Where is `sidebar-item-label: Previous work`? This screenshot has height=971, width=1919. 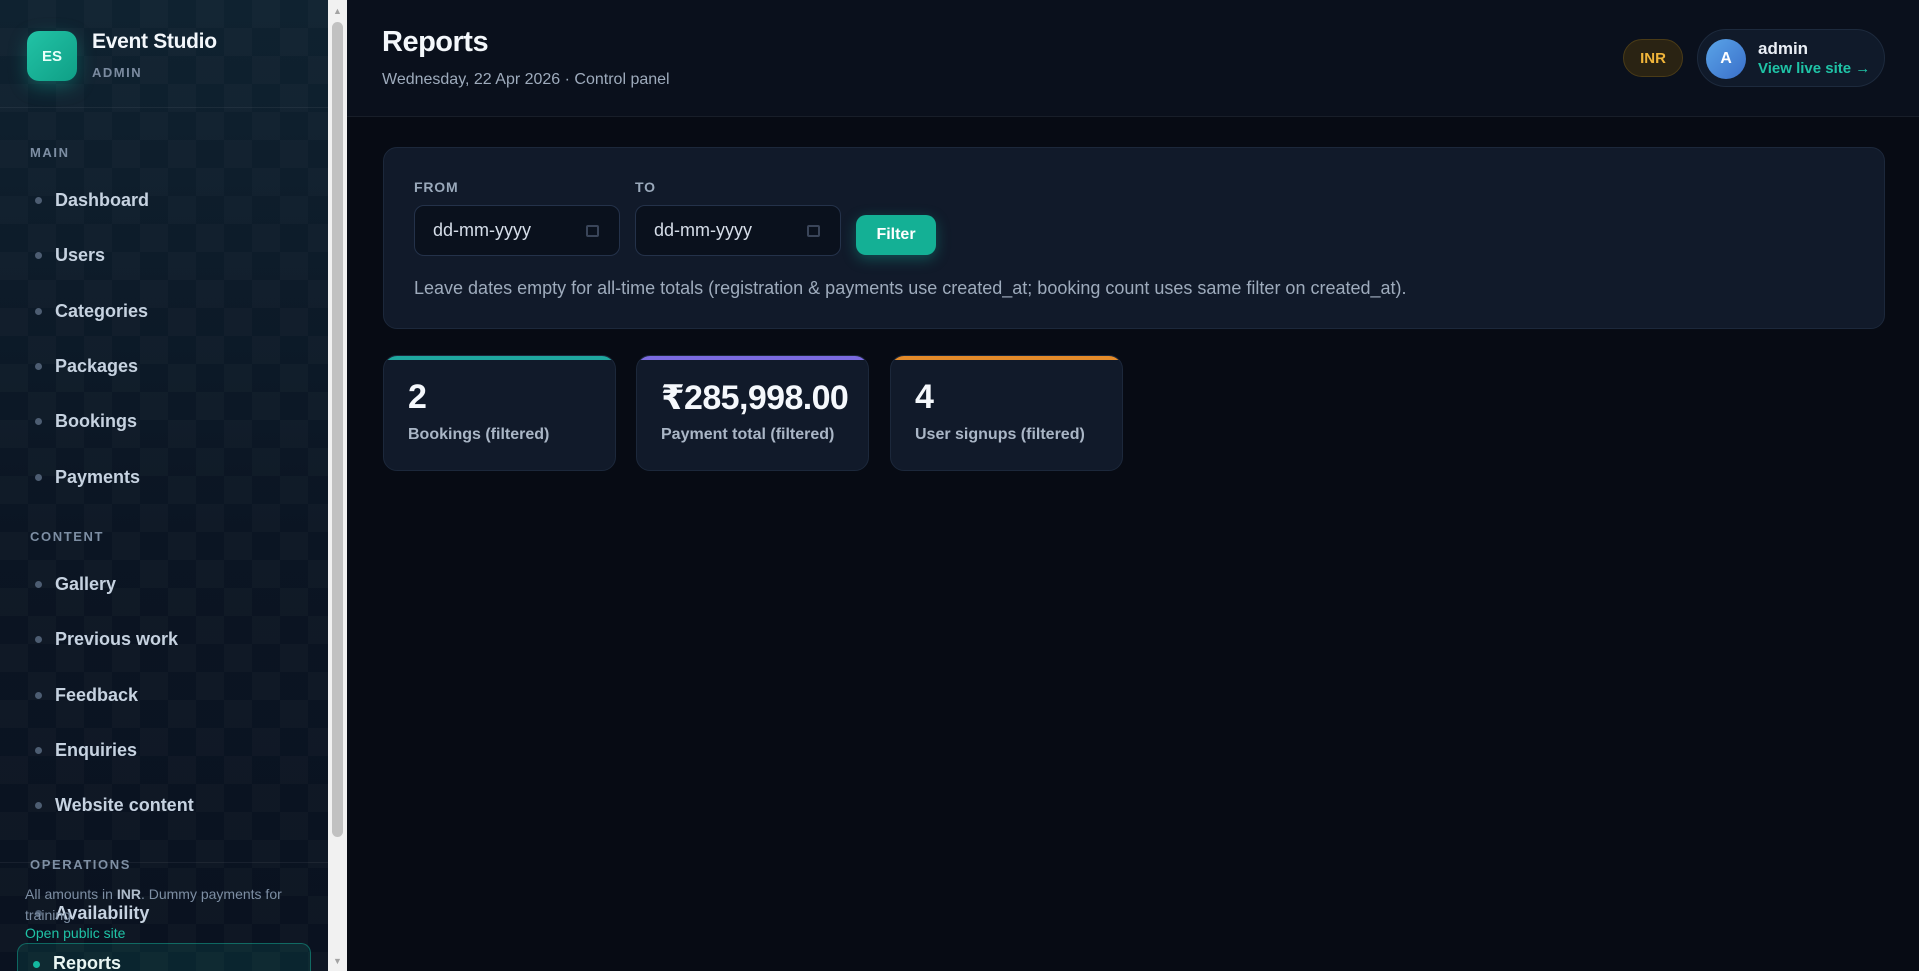 sidebar-item-label: Previous work is located at coordinates (117, 638).